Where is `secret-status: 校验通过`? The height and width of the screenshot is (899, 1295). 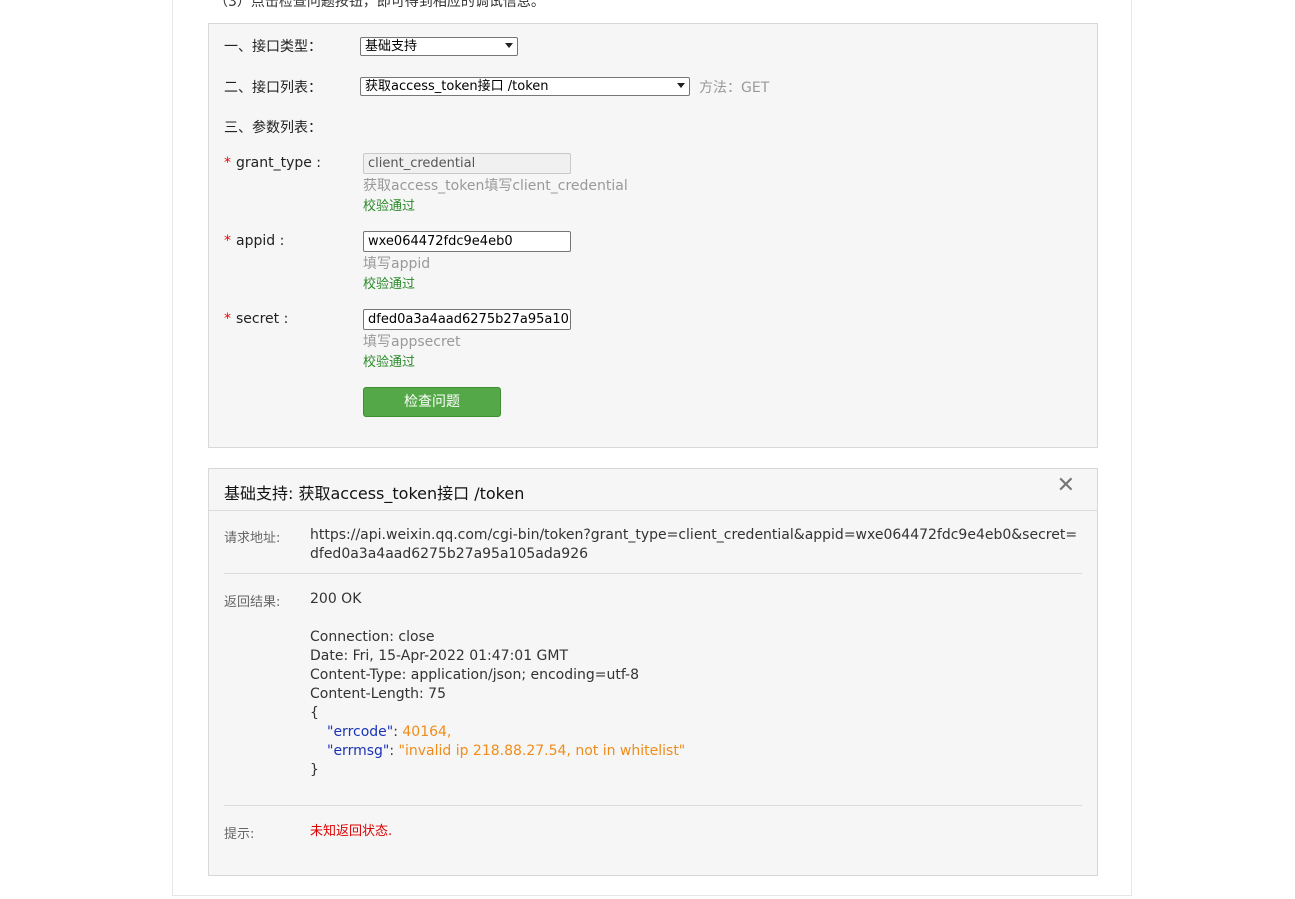
secret-status: 校验通过 is located at coordinates (389, 362).